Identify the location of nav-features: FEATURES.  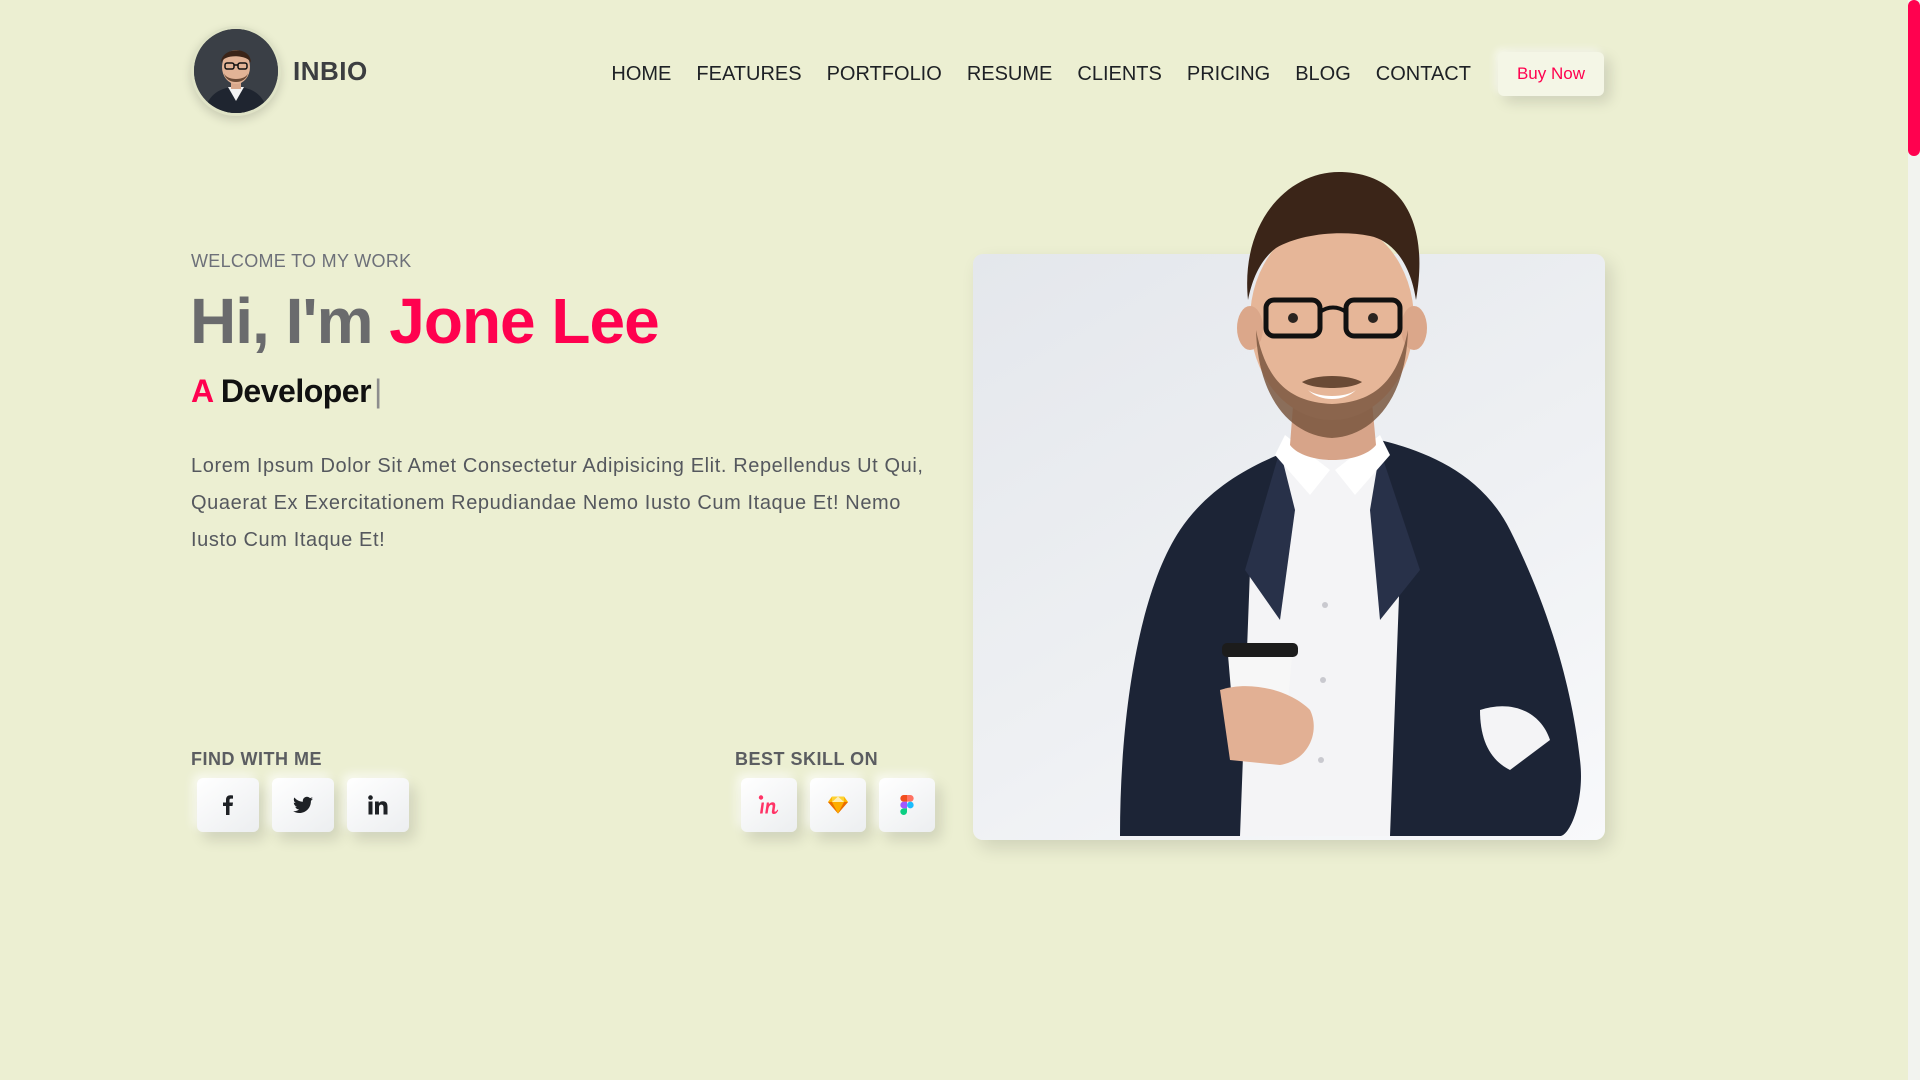
(748, 74).